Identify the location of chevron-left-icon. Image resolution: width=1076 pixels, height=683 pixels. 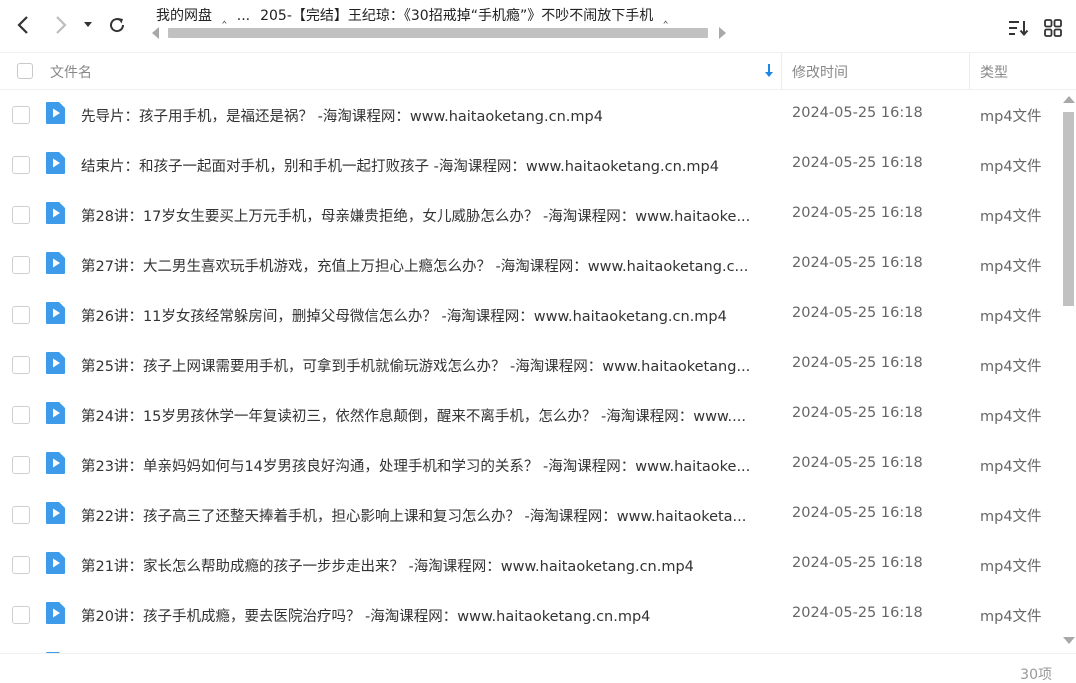
(22, 25).